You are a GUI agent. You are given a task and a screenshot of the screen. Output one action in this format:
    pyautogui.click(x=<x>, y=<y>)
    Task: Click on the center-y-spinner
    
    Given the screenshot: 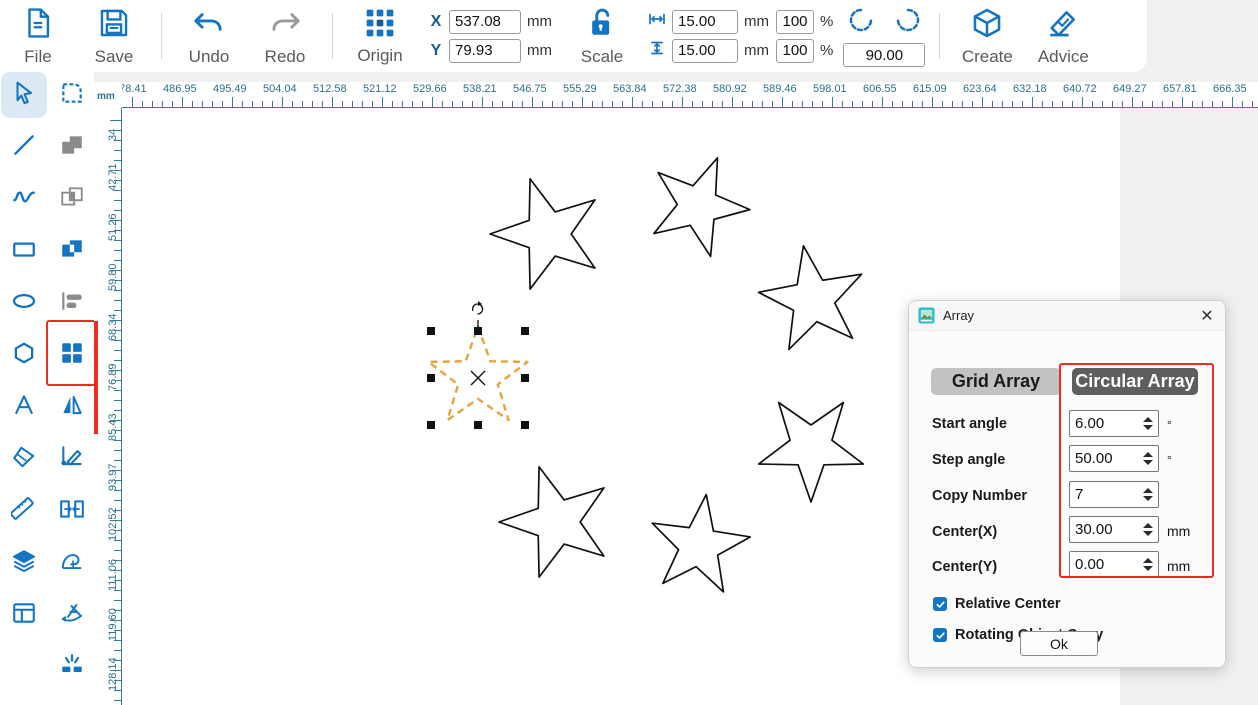 What is the action you would take?
    pyautogui.click(x=1148, y=564)
    